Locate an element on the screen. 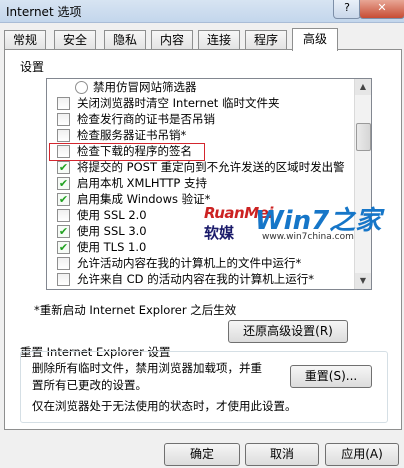  tab-advanced: 高级 is located at coordinates (315, 39).